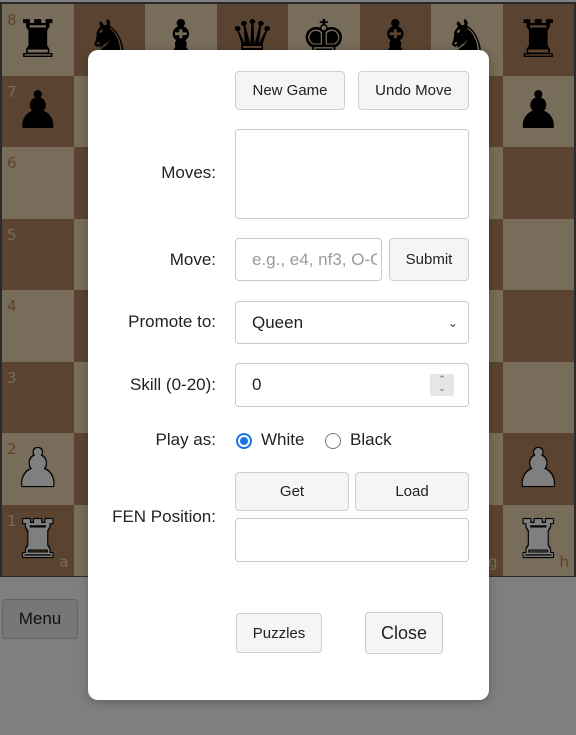 The height and width of the screenshot is (735, 576). Describe the element at coordinates (314, 259) in the screenshot. I see `move-input-placeholder: e.g., e4, nf3, O-O` at that location.